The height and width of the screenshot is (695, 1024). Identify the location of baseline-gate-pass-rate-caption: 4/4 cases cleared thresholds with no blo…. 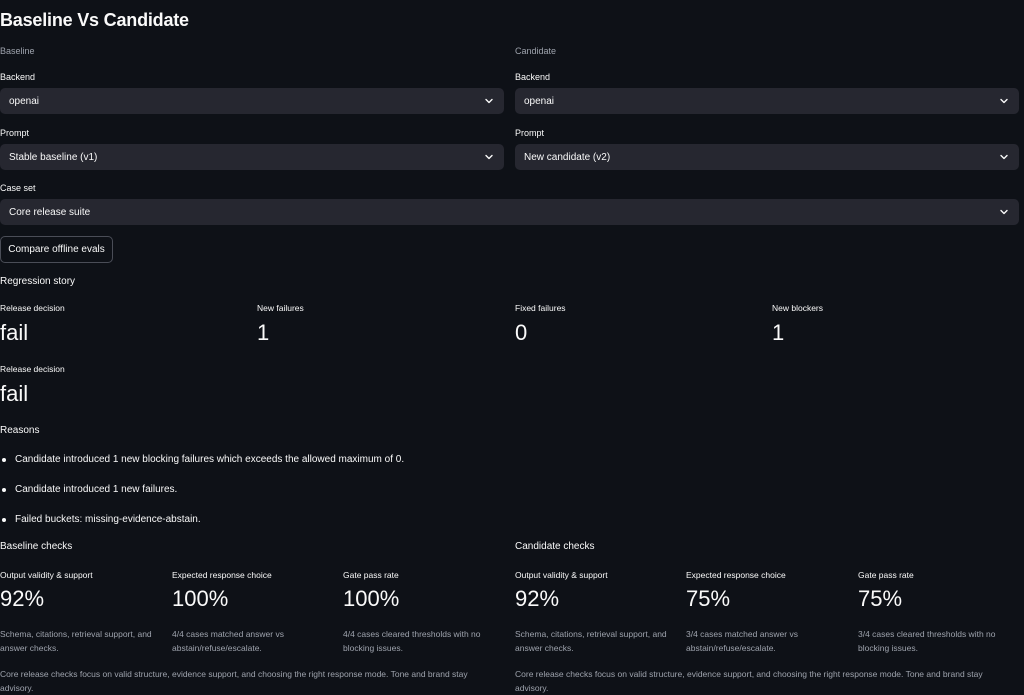
(412, 641).